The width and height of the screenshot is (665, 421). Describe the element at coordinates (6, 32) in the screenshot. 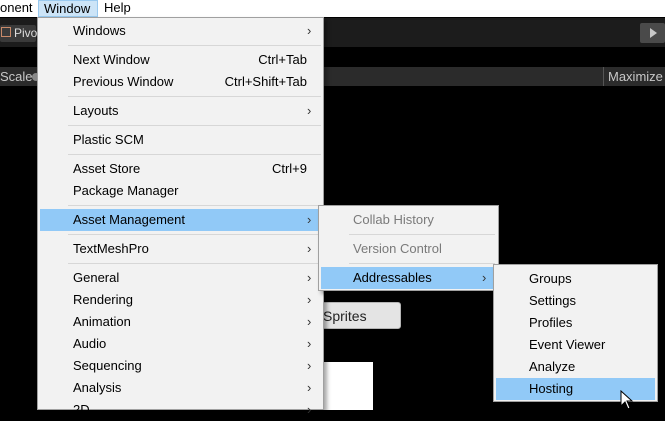

I see `pivot-icon` at that location.